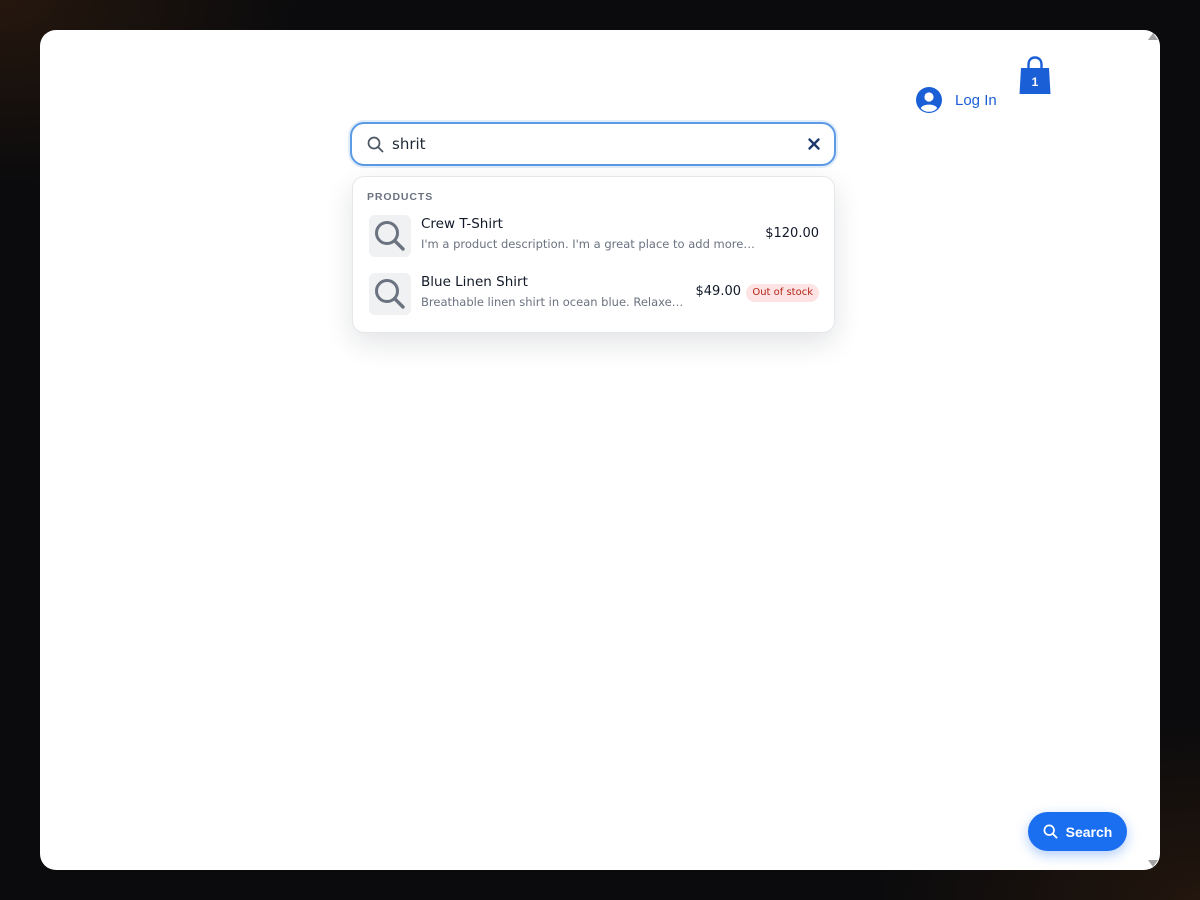 The width and height of the screenshot is (1200, 900). I want to click on search-fab-button: Search, so click(1077, 831).